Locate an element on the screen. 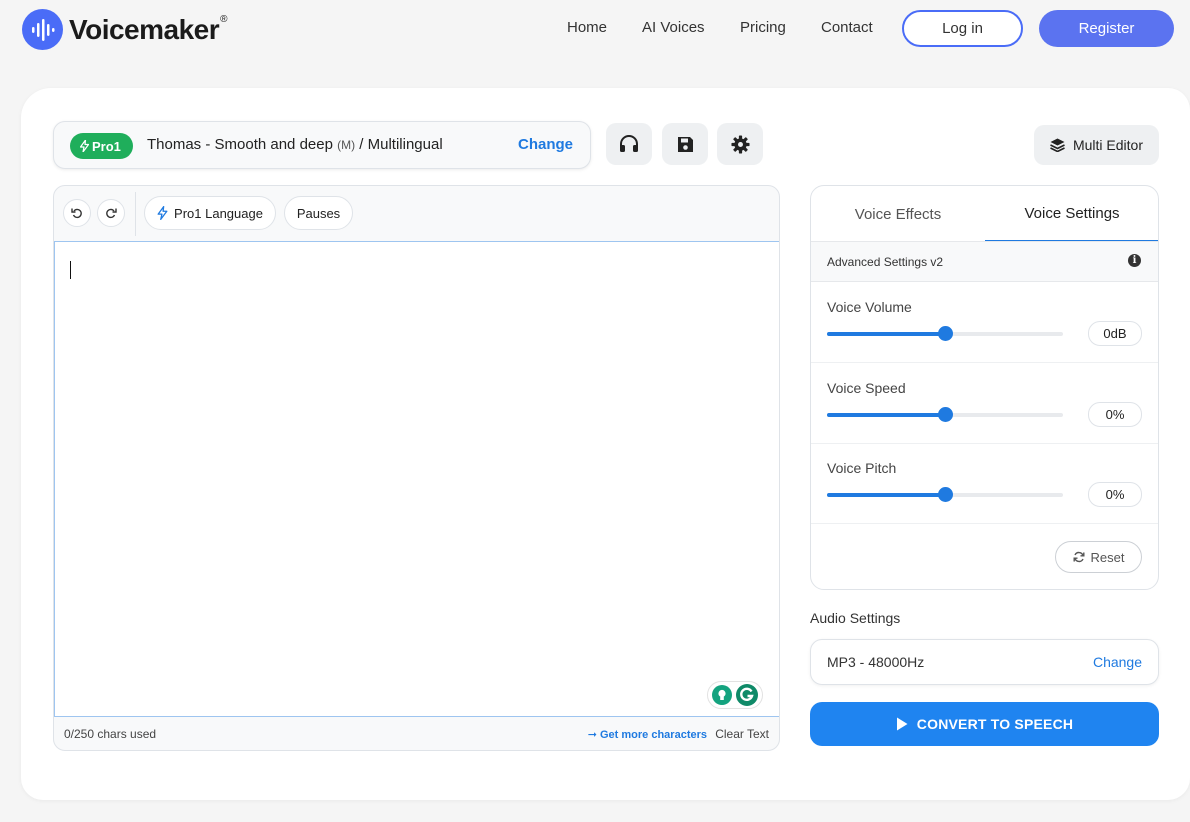 The height and width of the screenshot is (822, 1190). undo-button is located at coordinates (77, 213).